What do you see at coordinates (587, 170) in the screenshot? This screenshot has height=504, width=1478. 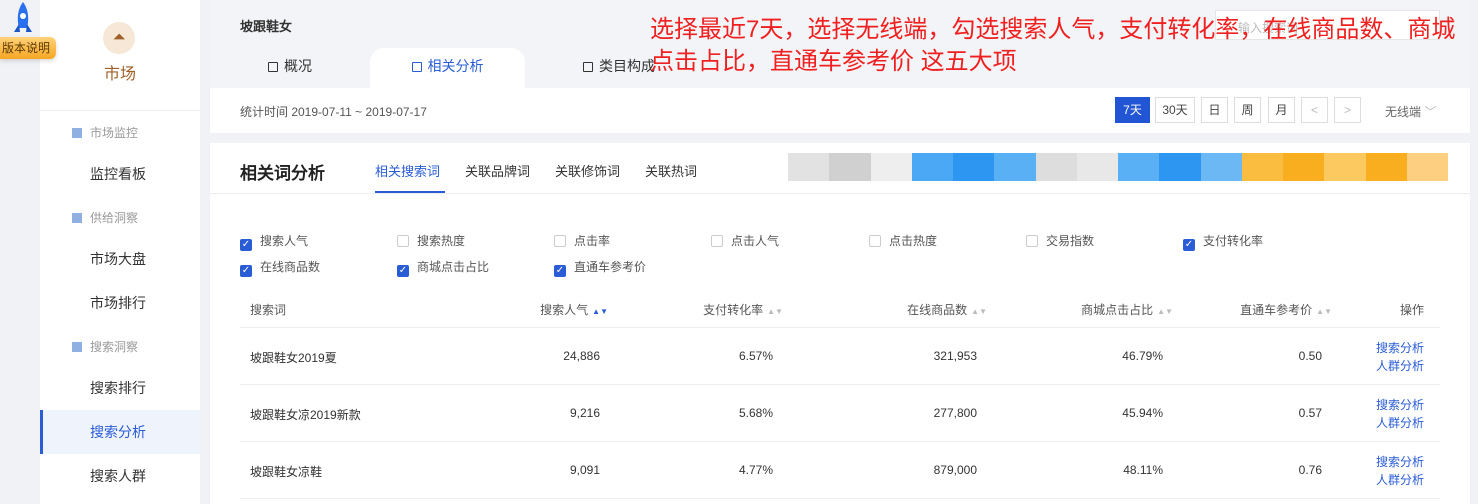 I see `subtab-modifier: 关联修饰词` at bounding box center [587, 170].